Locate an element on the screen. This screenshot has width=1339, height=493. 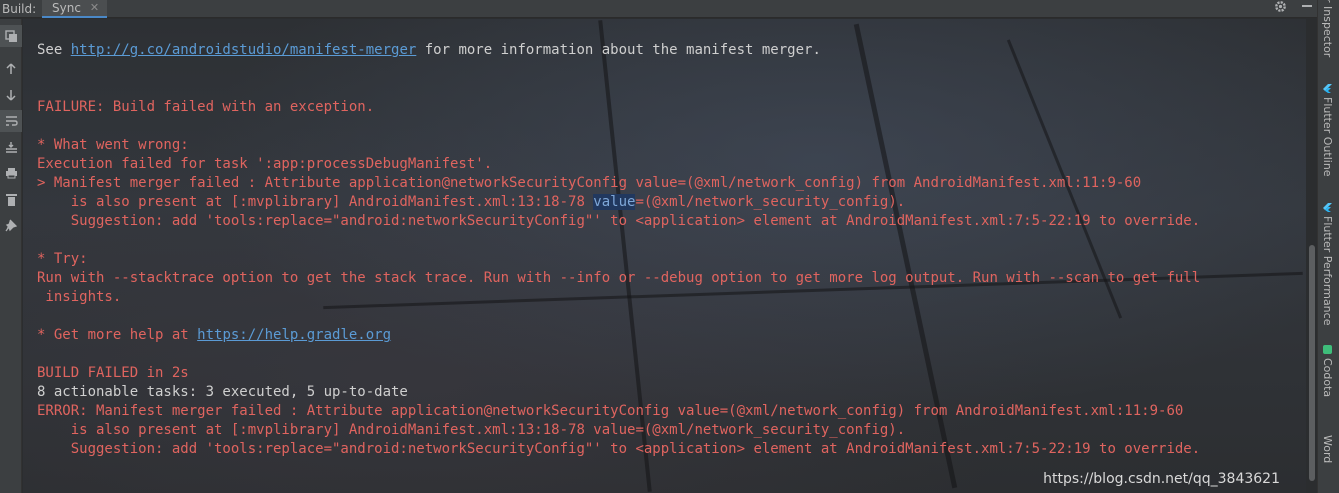
restore-layout-icon is located at coordinates (11, 36).